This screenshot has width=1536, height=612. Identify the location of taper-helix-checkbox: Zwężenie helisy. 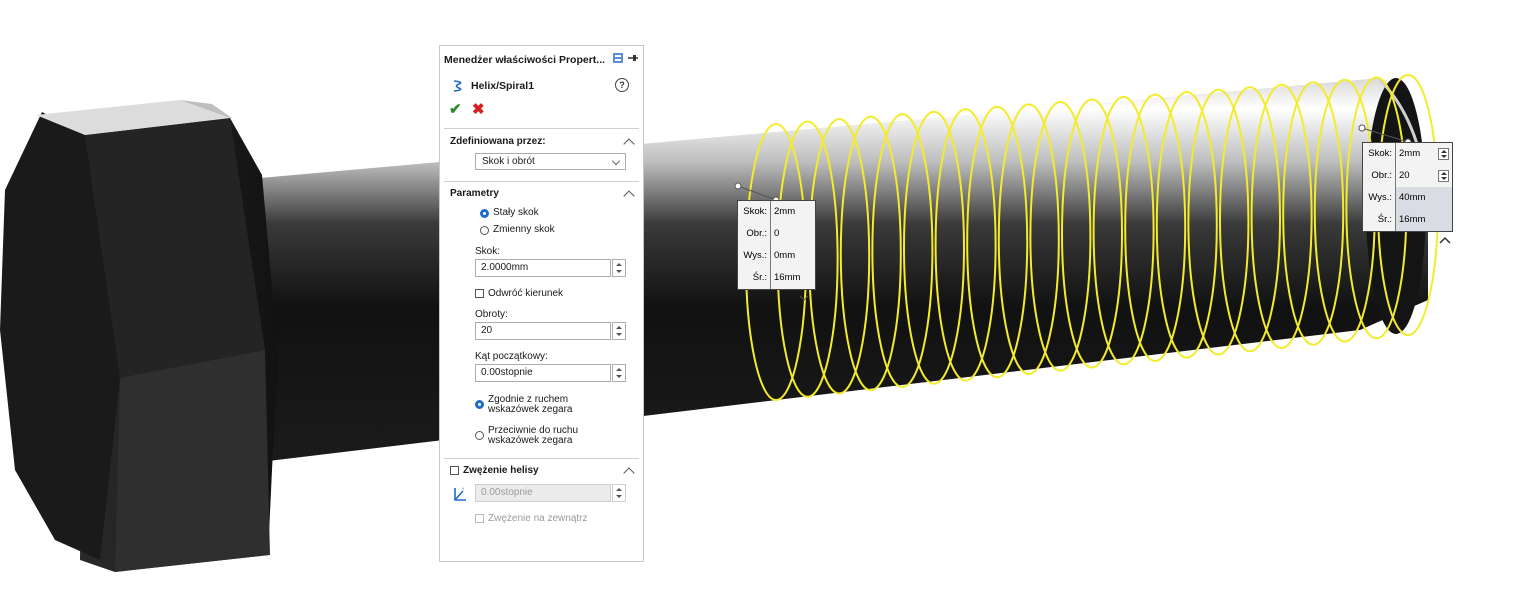
(494, 470).